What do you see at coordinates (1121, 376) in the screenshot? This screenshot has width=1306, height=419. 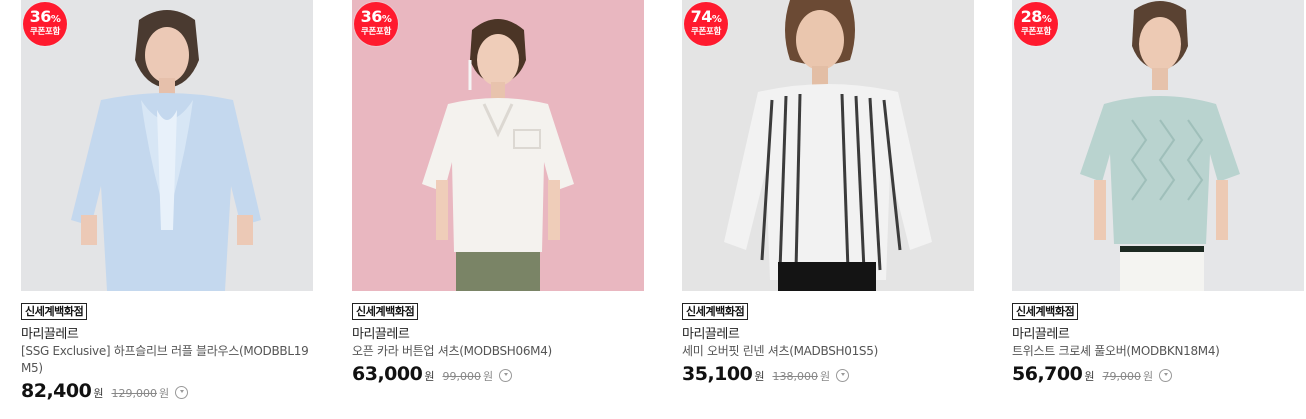 I see `original-price: 79,000` at bounding box center [1121, 376].